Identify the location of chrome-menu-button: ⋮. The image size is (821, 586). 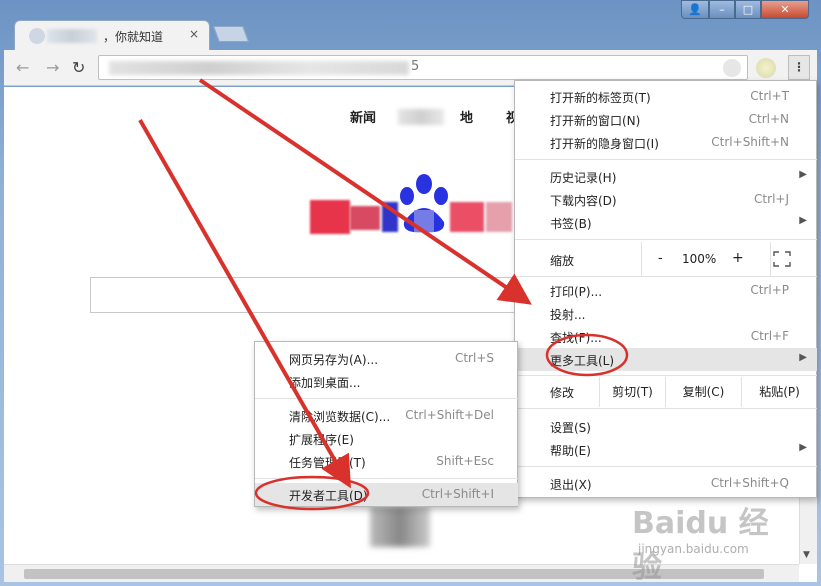
(799, 67).